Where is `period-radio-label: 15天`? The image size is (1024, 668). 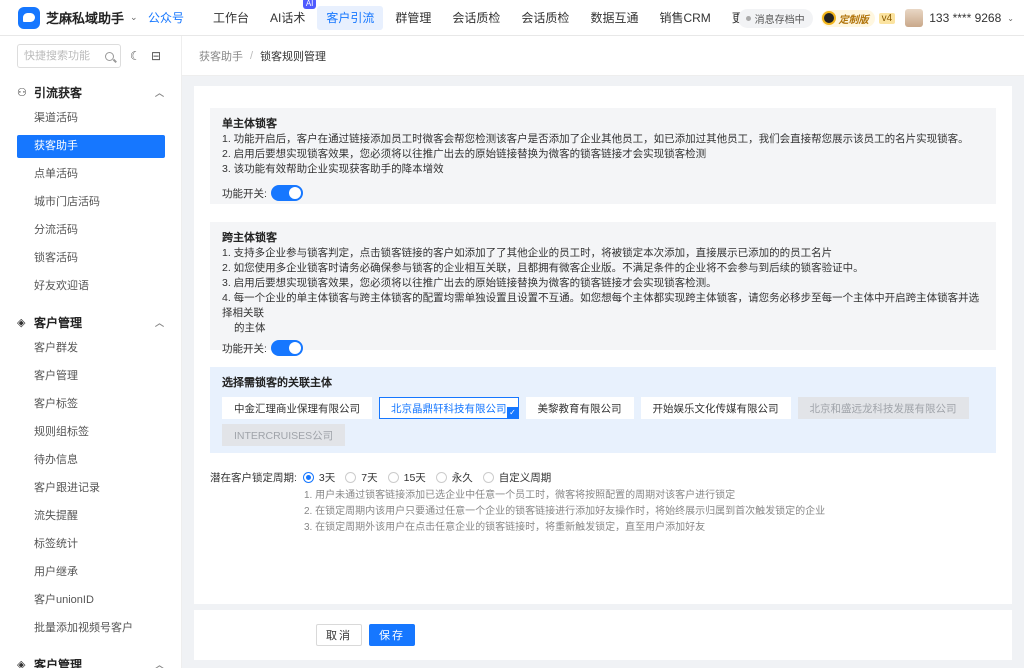
period-radio-label: 15天 is located at coordinates (414, 478).